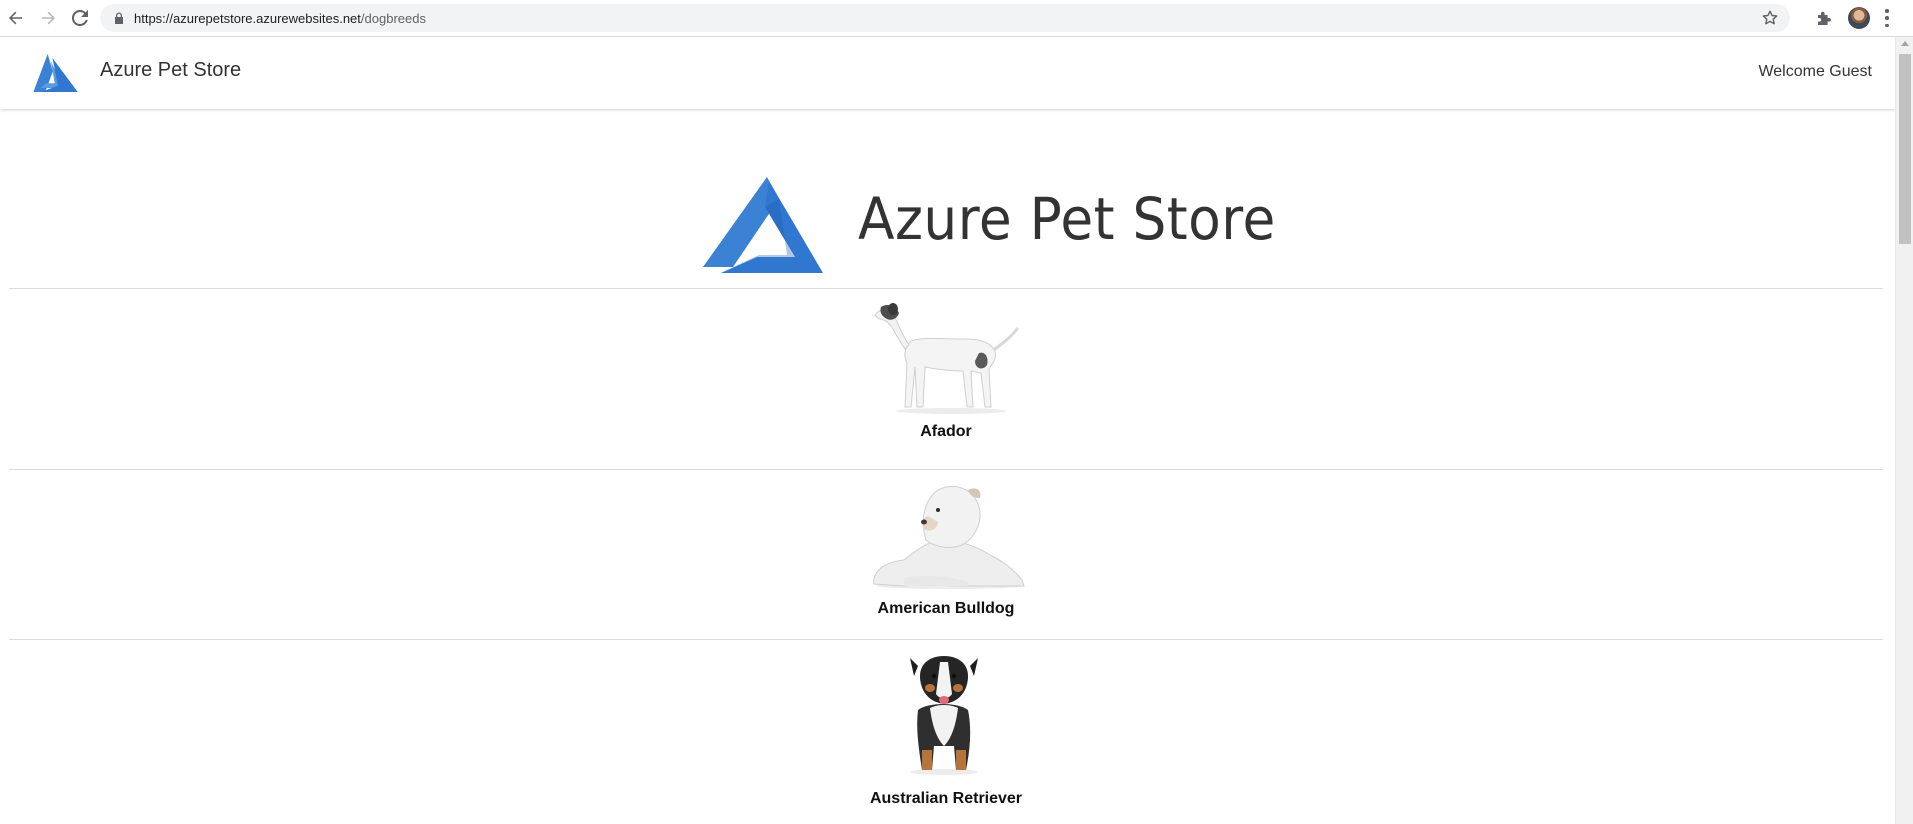 The height and width of the screenshot is (824, 1913). What do you see at coordinates (947, 73) in the screenshot?
I see `site-navbar: Azure Pet Store Welcome Guest` at bounding box center [947, 73].